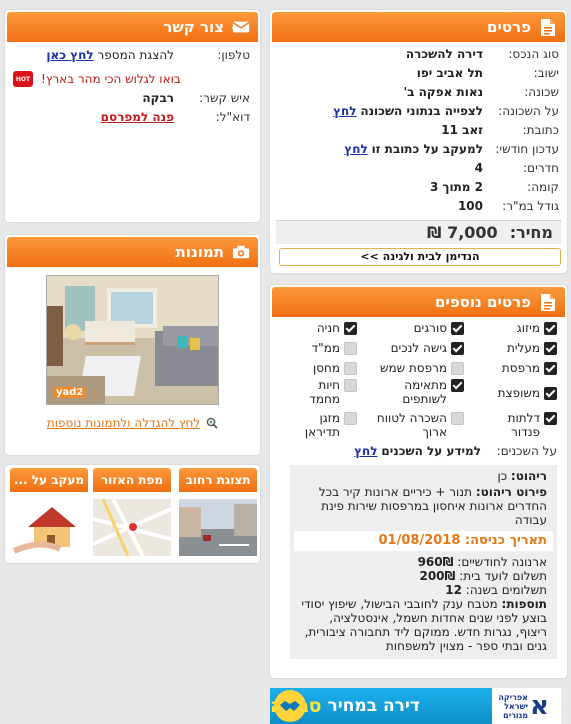 The height and width of the screenshot is (724, 571). I want to click on handshake-icon, so click(290, 706).